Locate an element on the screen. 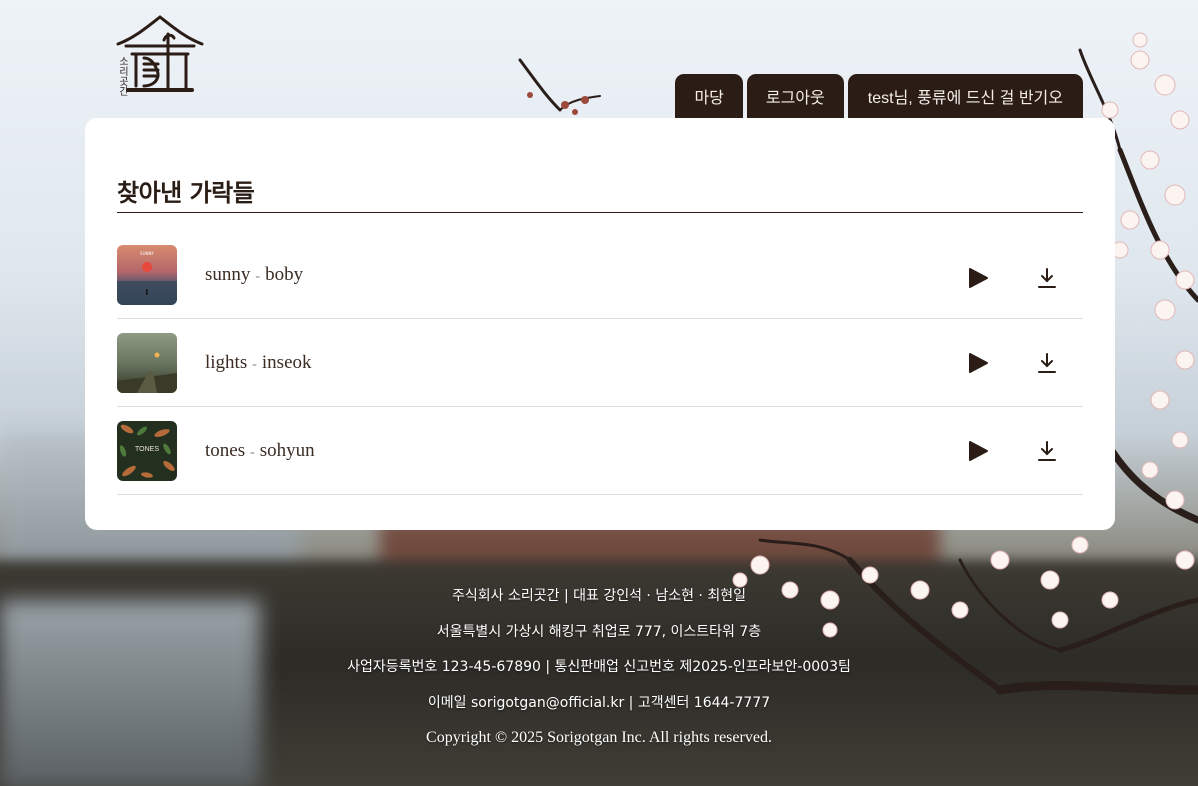 The width and height of the screenshot is (1198, 786). track-row: SUNNY sunny - boby is located at coordinates (600, 266).